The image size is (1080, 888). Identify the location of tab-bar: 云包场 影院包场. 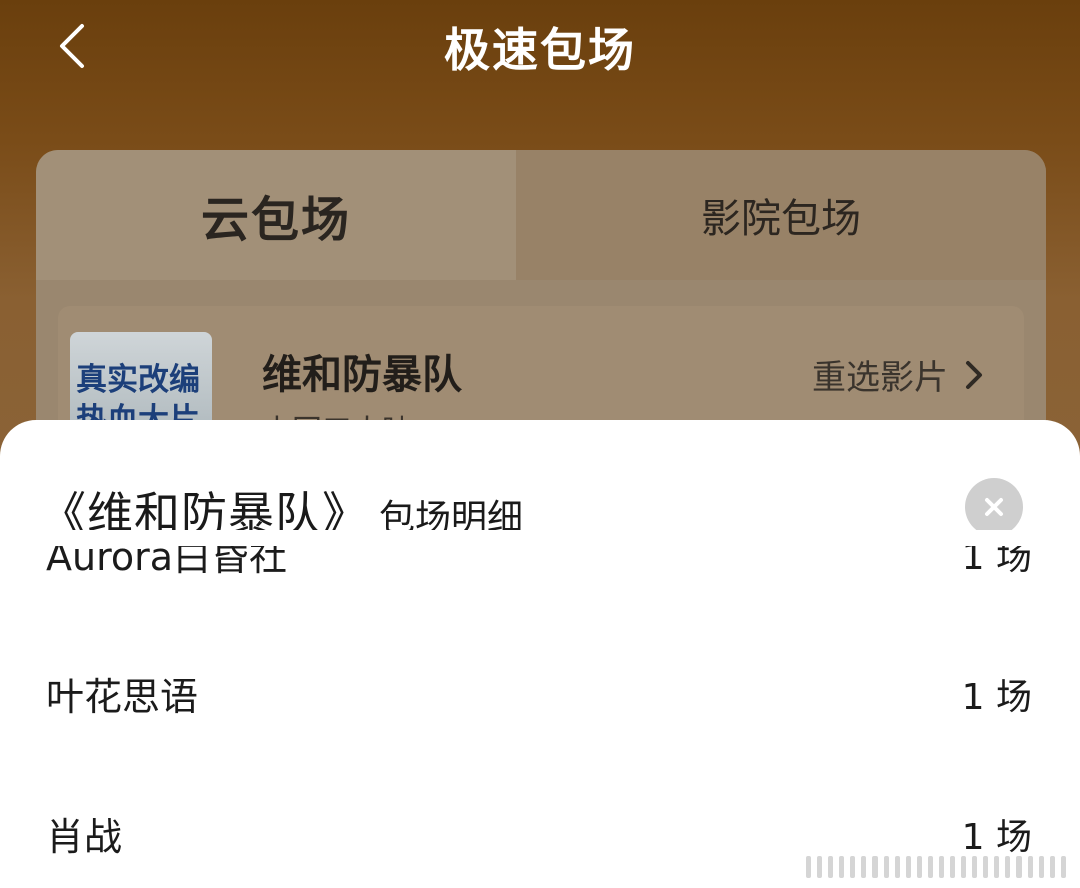
(541, 215).